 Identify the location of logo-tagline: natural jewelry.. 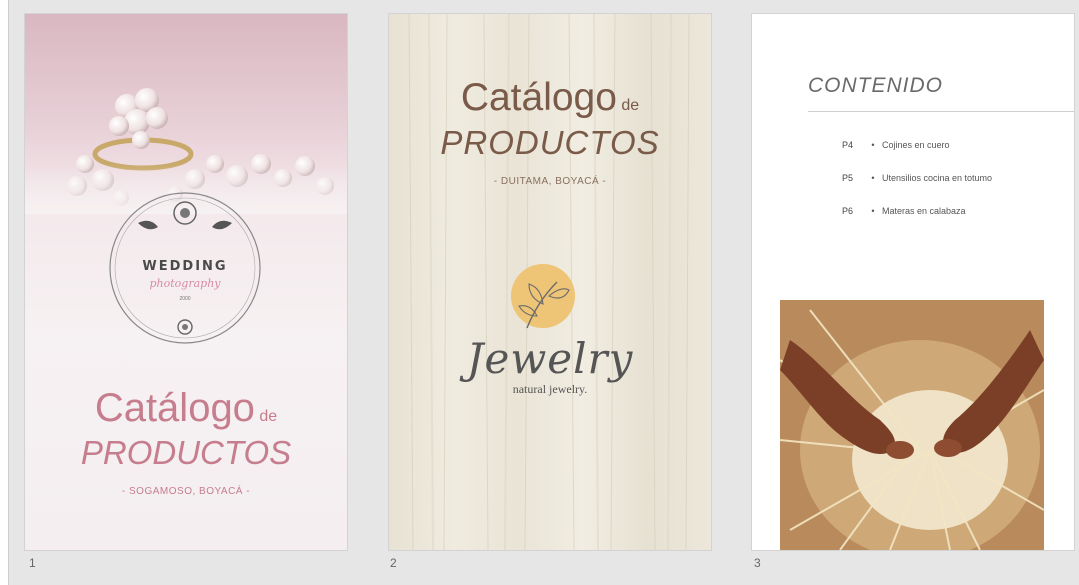
(550, 389).